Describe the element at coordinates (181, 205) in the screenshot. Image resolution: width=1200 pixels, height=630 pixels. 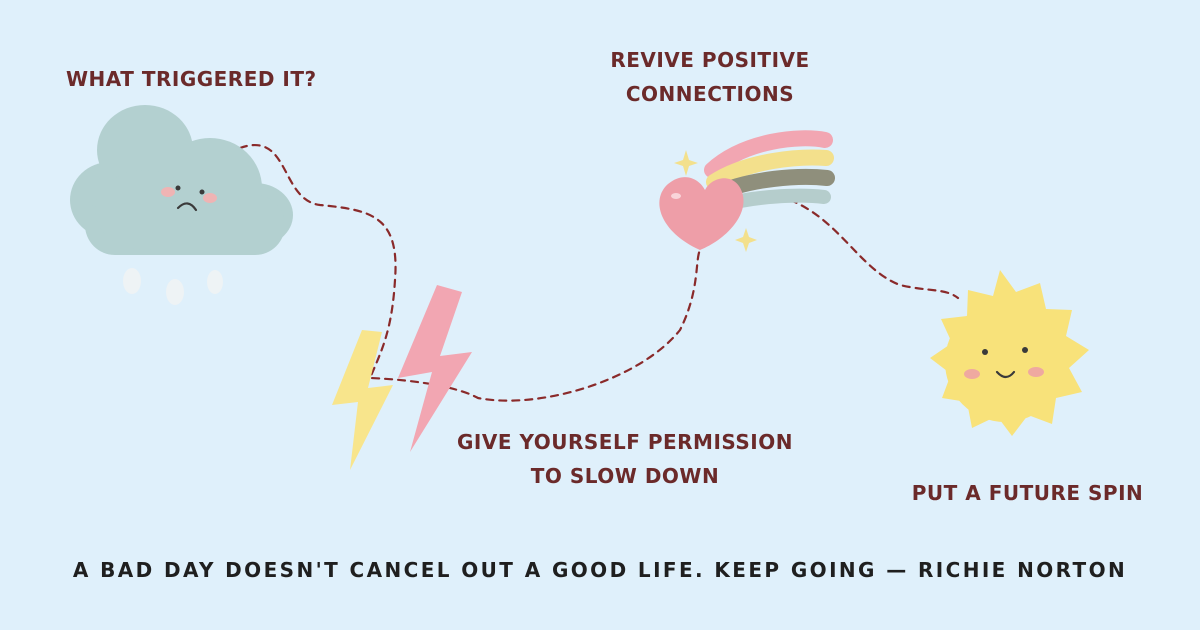
I see `sad-cloud-icon` at that location.